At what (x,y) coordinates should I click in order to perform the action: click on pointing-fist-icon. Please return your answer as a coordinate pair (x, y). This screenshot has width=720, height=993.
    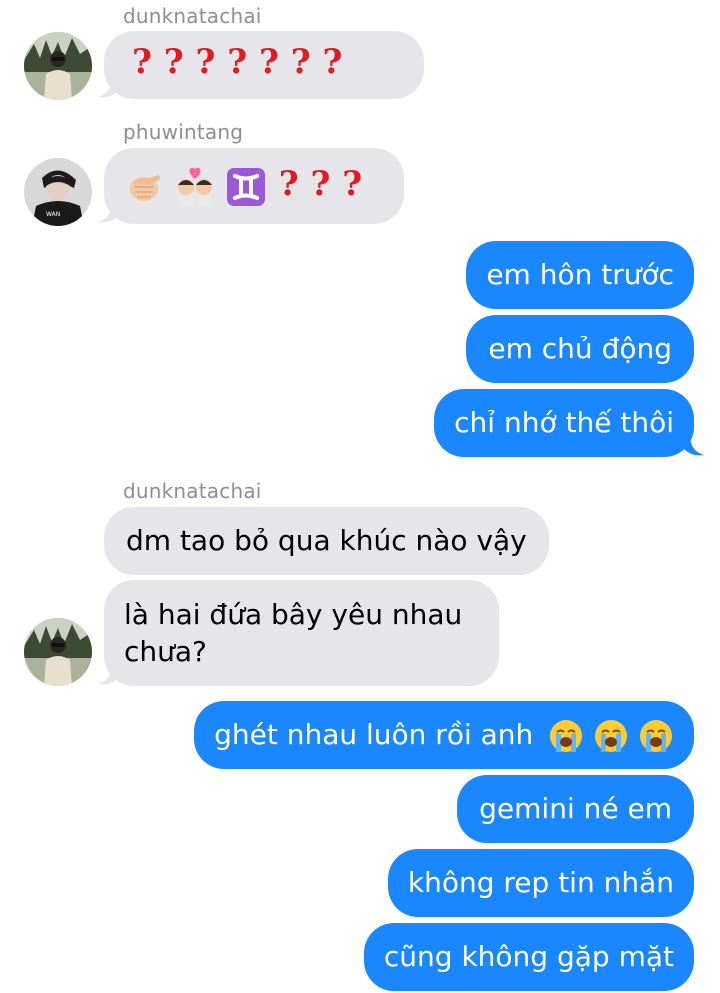
    Looking at the image, I should click on (145, 188).